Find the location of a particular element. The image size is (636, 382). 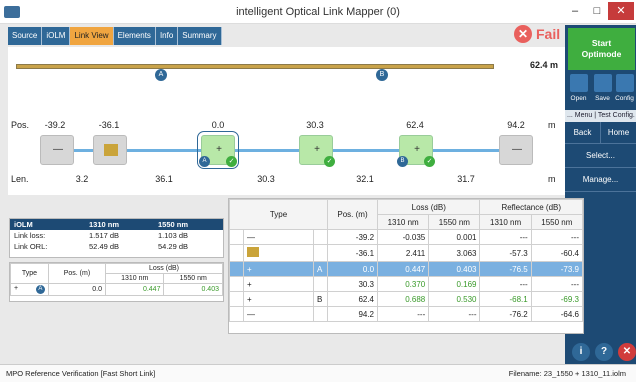

tab-link-view: Link View is located at coordinates (92, 36).